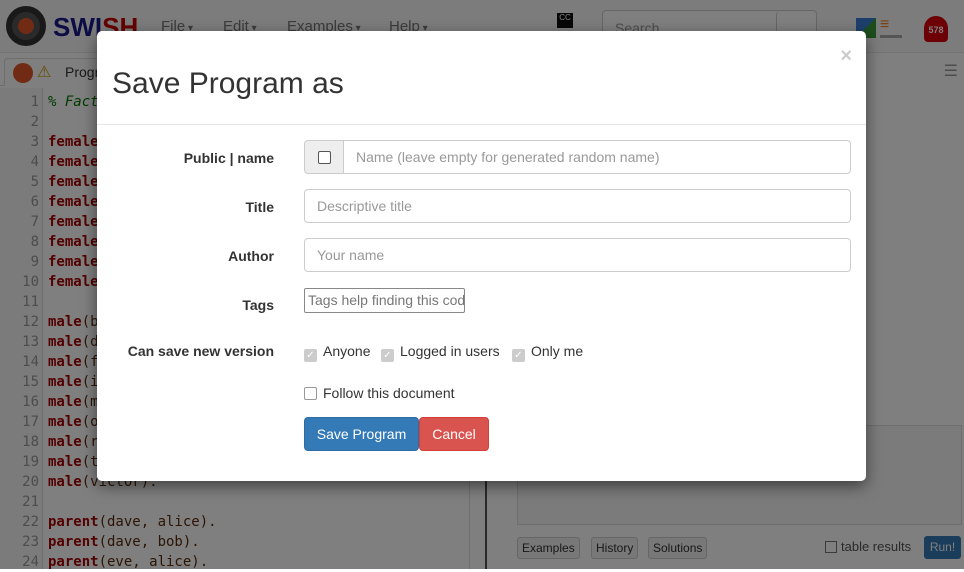 The image size is (964, 572). What do you see at coordinates (387, 355) in the screenshot?
I see `logged-in-checkbox: ✓` at bounding box center [387, 355].